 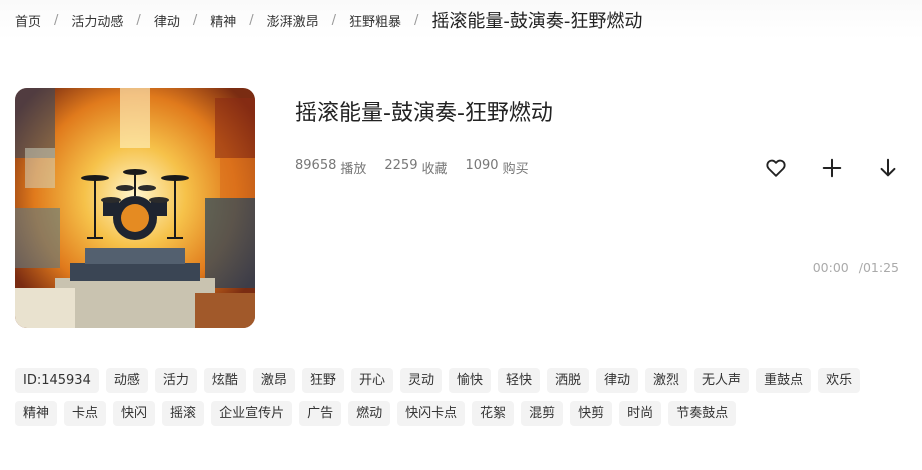 I want to click on track-actions, so click(x=832, y=168).